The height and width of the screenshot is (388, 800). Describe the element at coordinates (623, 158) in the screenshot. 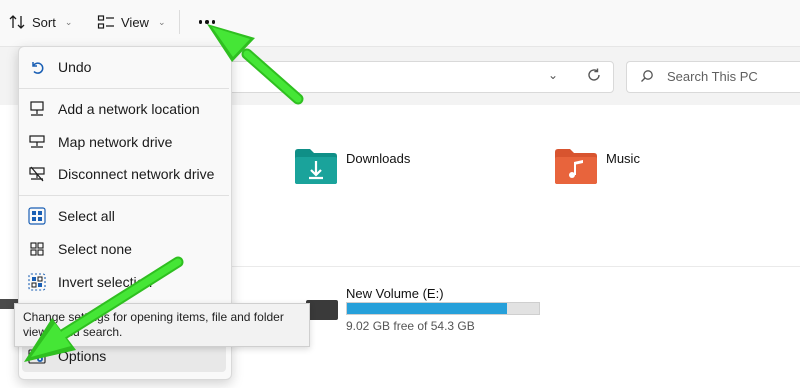

I see `music-folder-label: Music` at that location.